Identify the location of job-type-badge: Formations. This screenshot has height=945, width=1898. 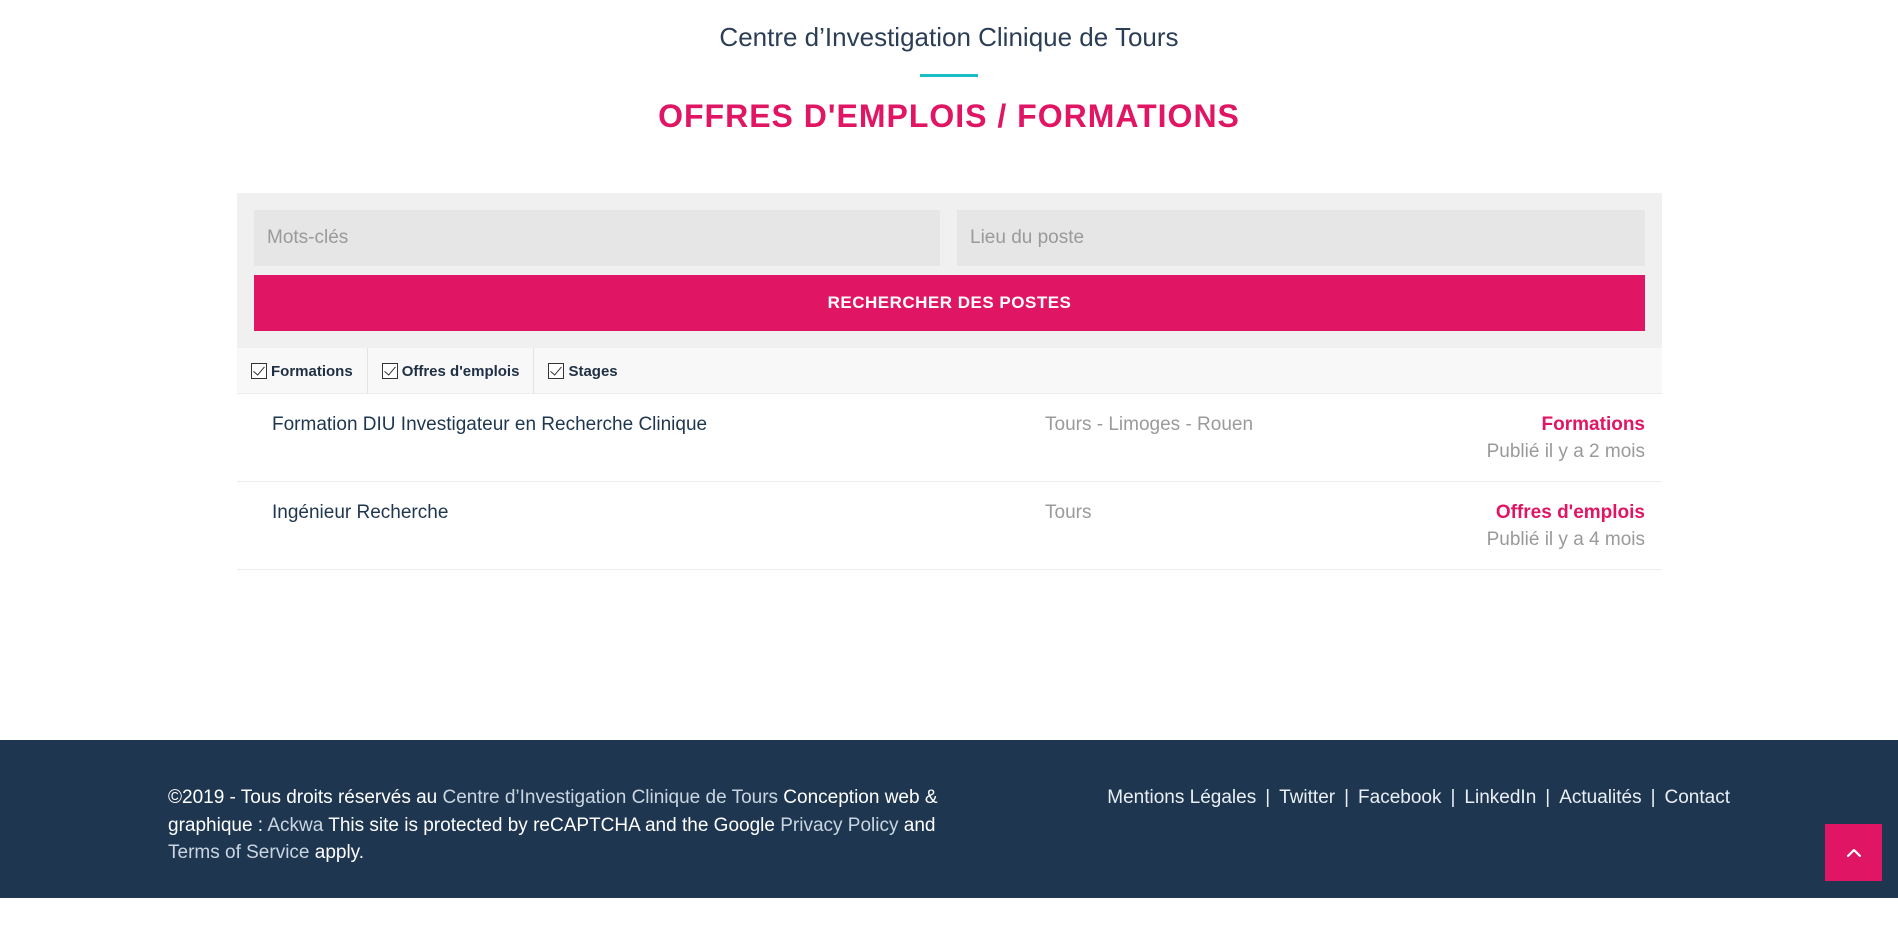
(1593, 424).